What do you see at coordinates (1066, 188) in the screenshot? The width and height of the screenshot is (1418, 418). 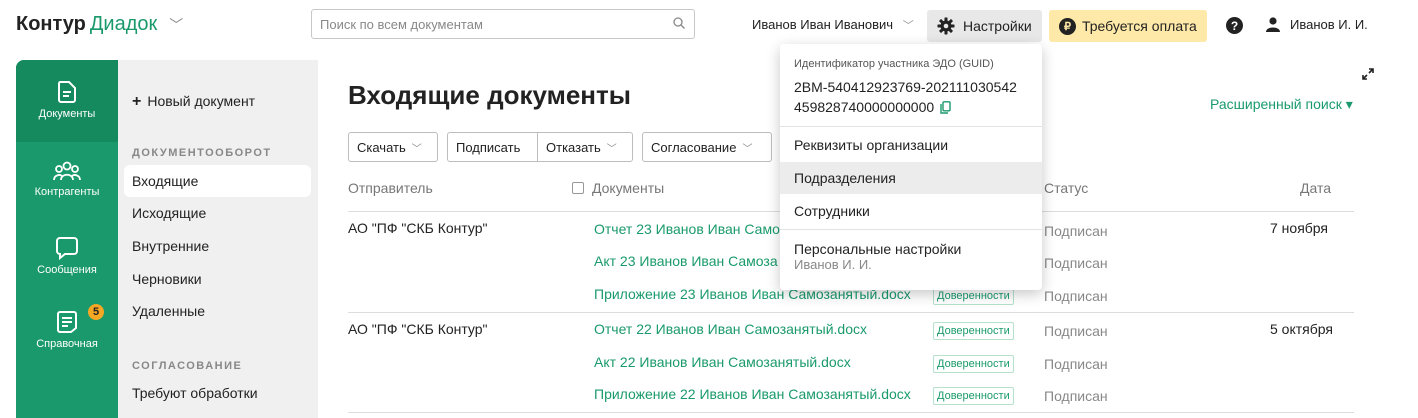 I see `column-header-status: Статус` at bounding box center [1066, 188].